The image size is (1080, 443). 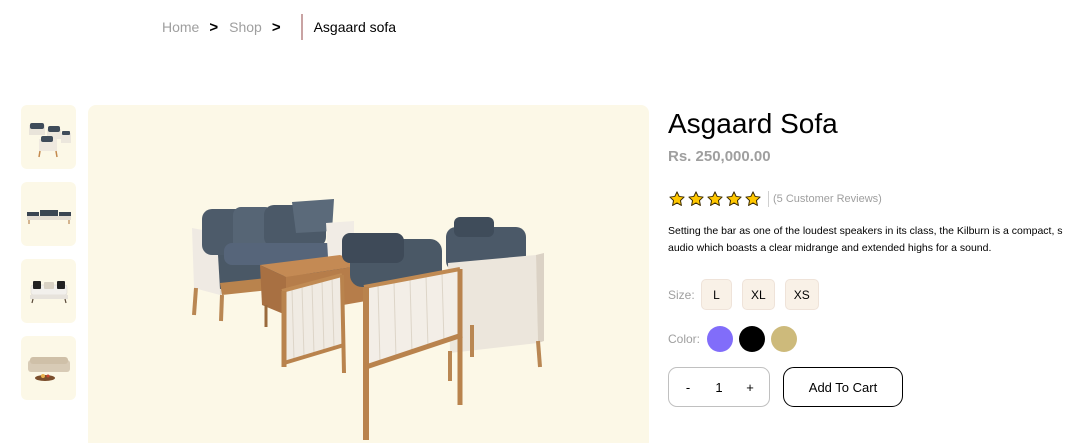 I want to click on white-sofa-thumbnail-image, so click(x=48, y=292).